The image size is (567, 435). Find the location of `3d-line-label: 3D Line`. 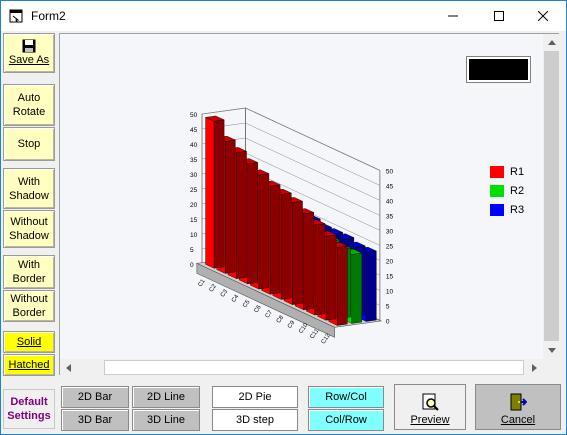

3d-line-label: 3D Line is located at coordinates (166, 420).